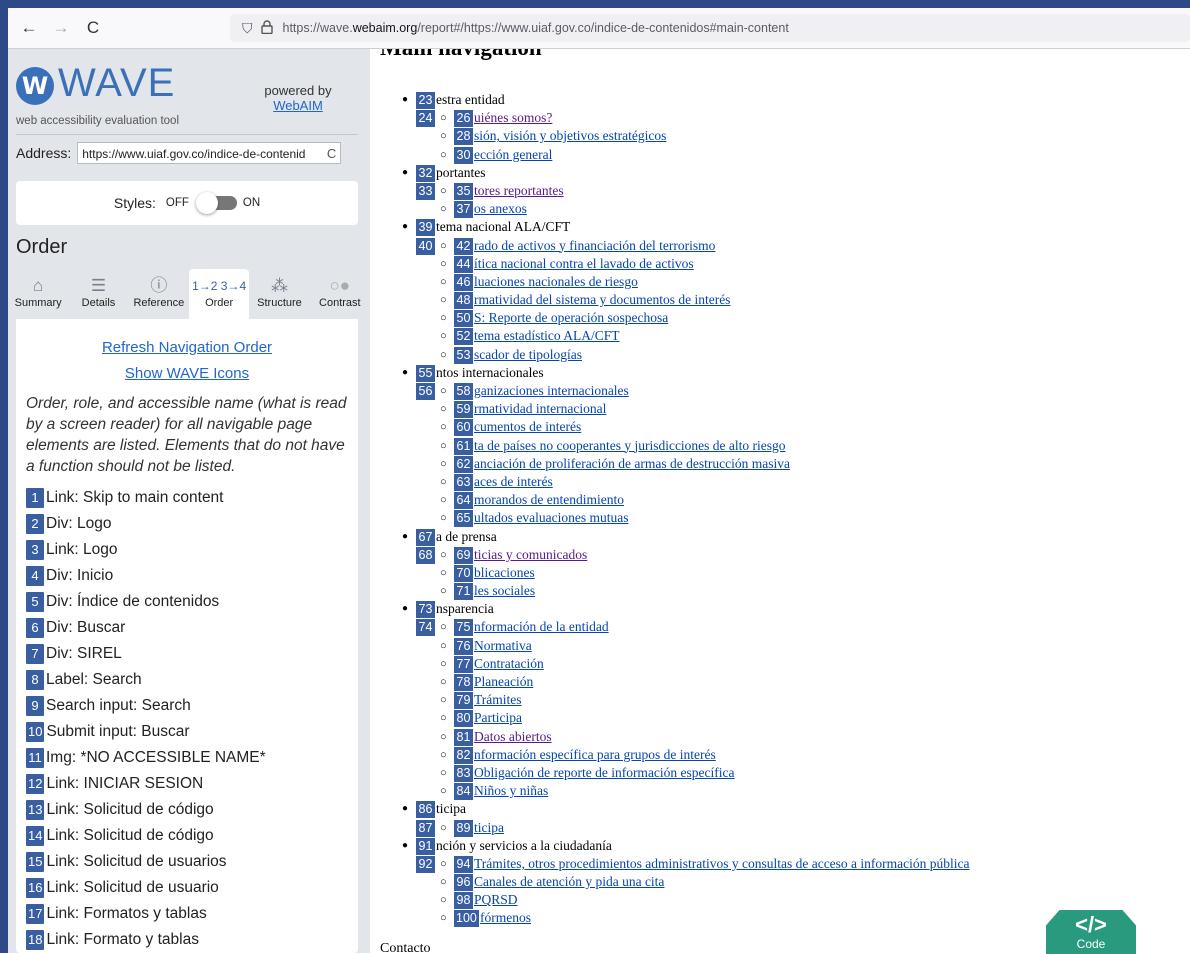 Image resolution: width=1190 pixels, height=954 pixels. What do you see at coordinates (513, 155) in the screenshot?
I see `nav-link: ección general` at bounding box center [513, 155].